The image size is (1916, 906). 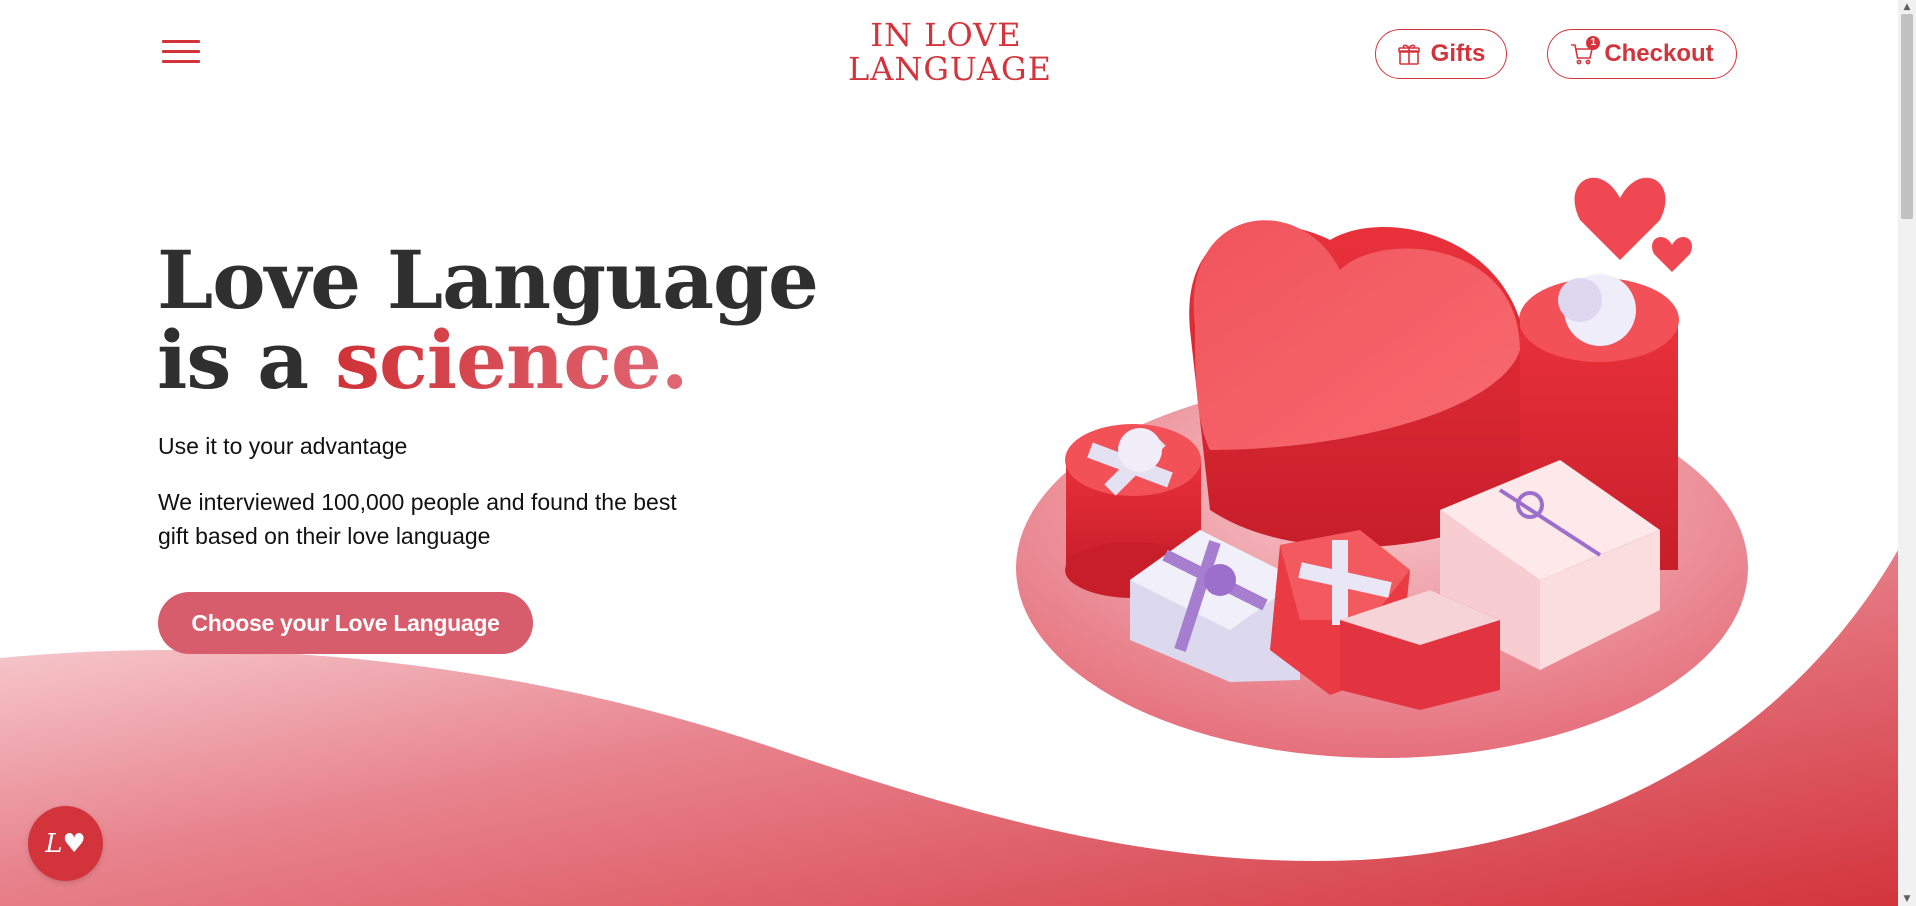 I want to click on gift-icon, so click(x=1409, y=54).